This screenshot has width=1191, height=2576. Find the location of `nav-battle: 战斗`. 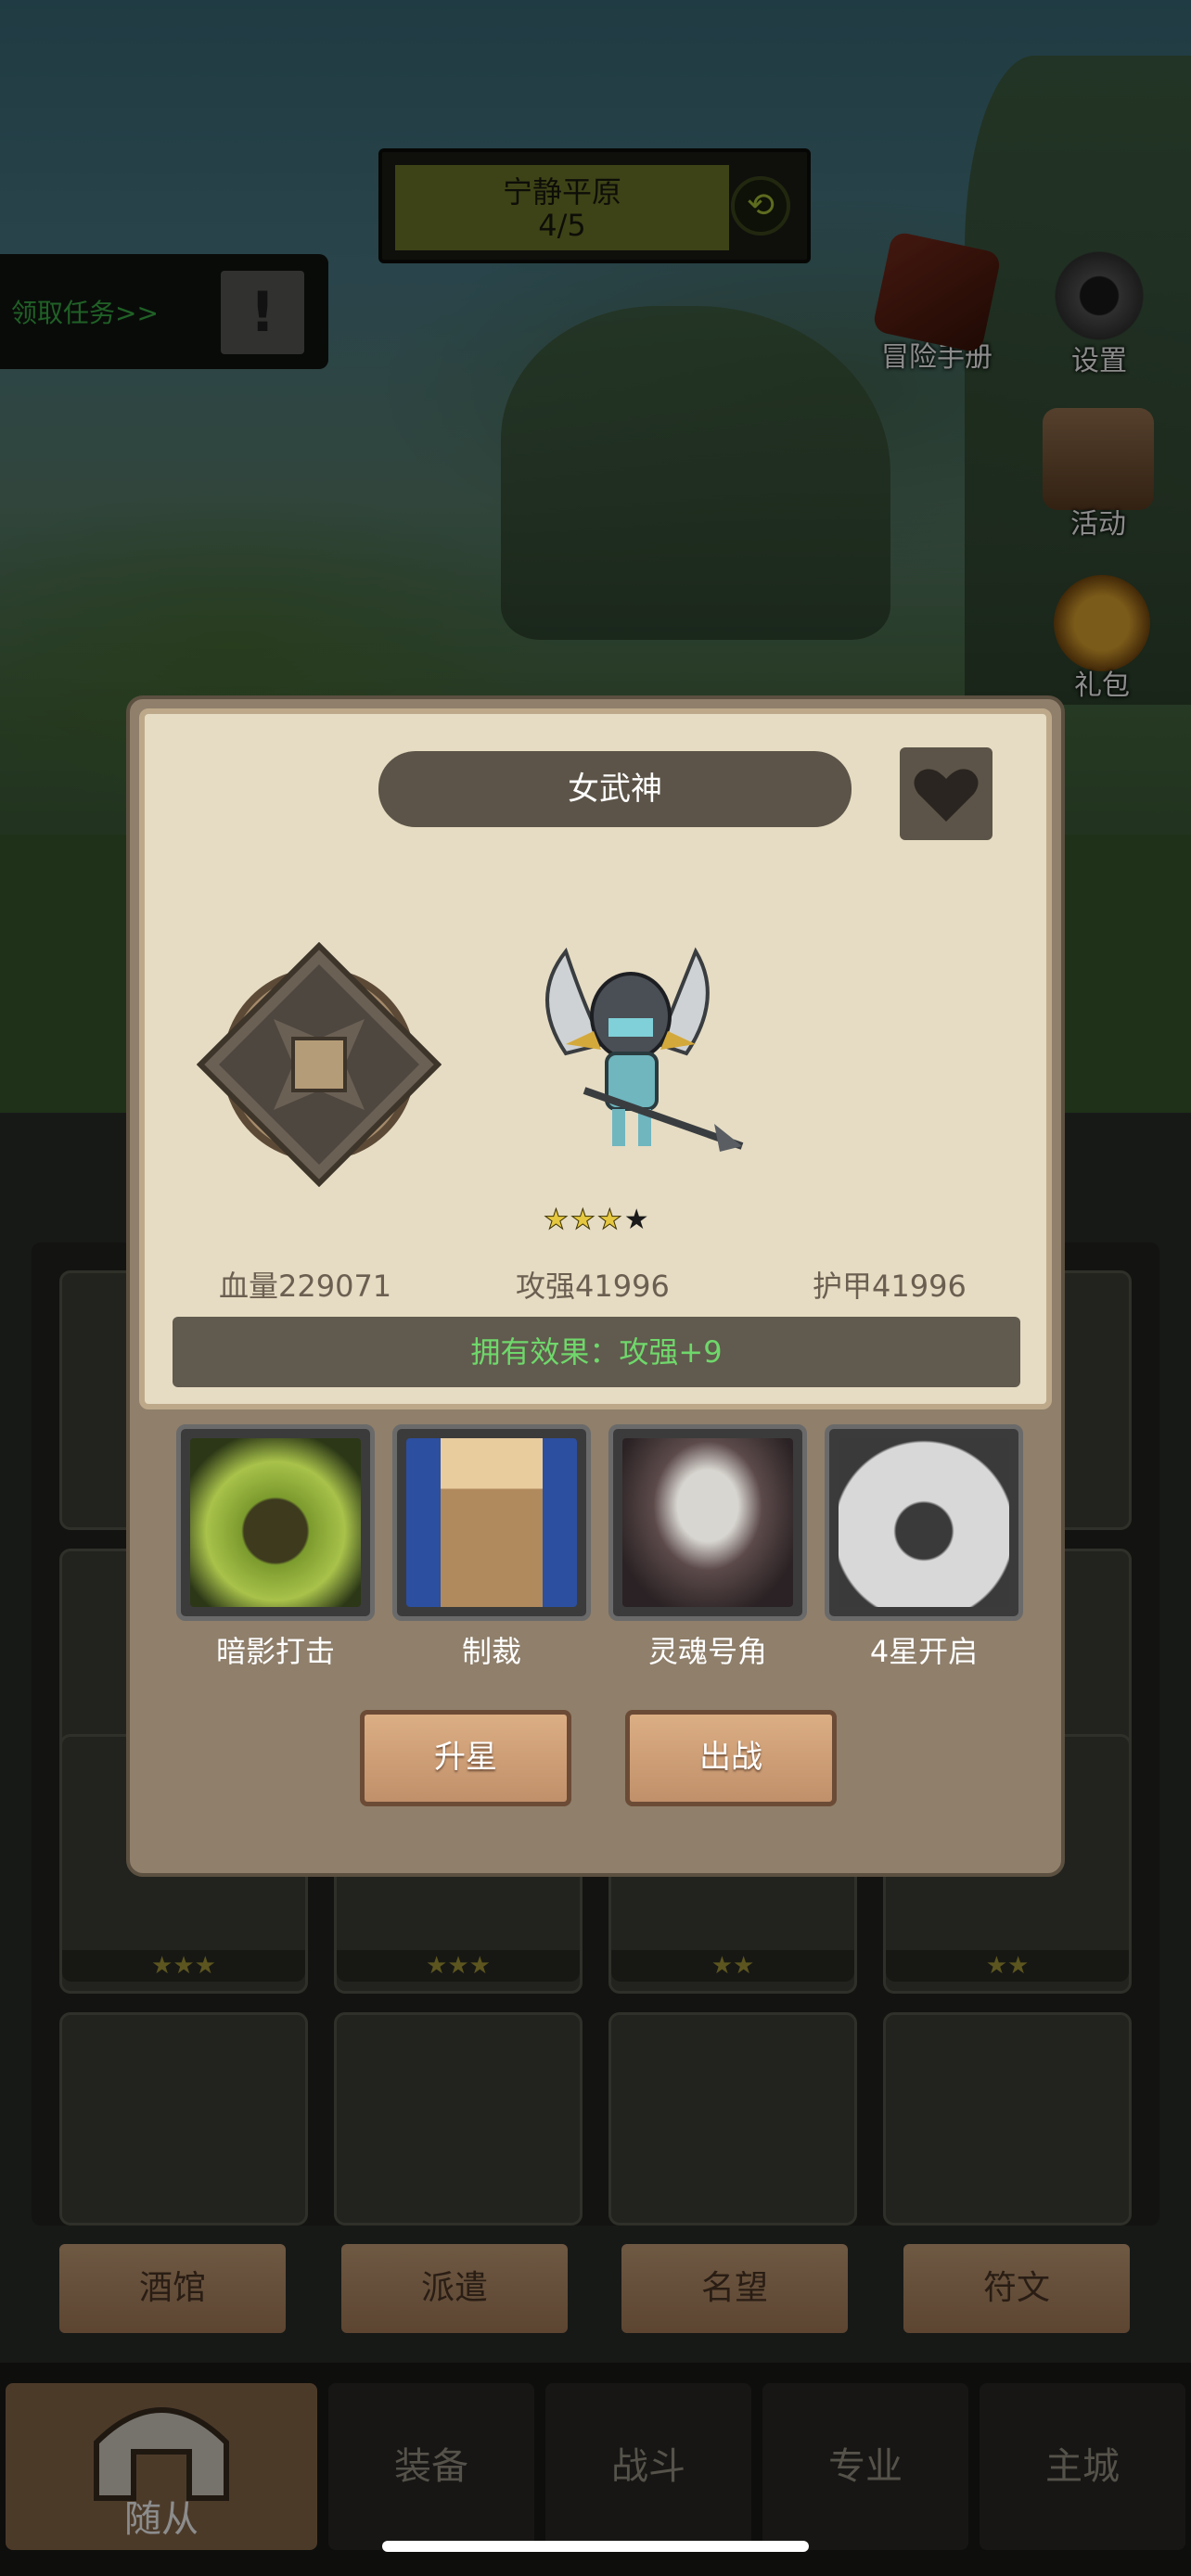

nav-battle: 战斗 is located at coordinates (648, 2466).